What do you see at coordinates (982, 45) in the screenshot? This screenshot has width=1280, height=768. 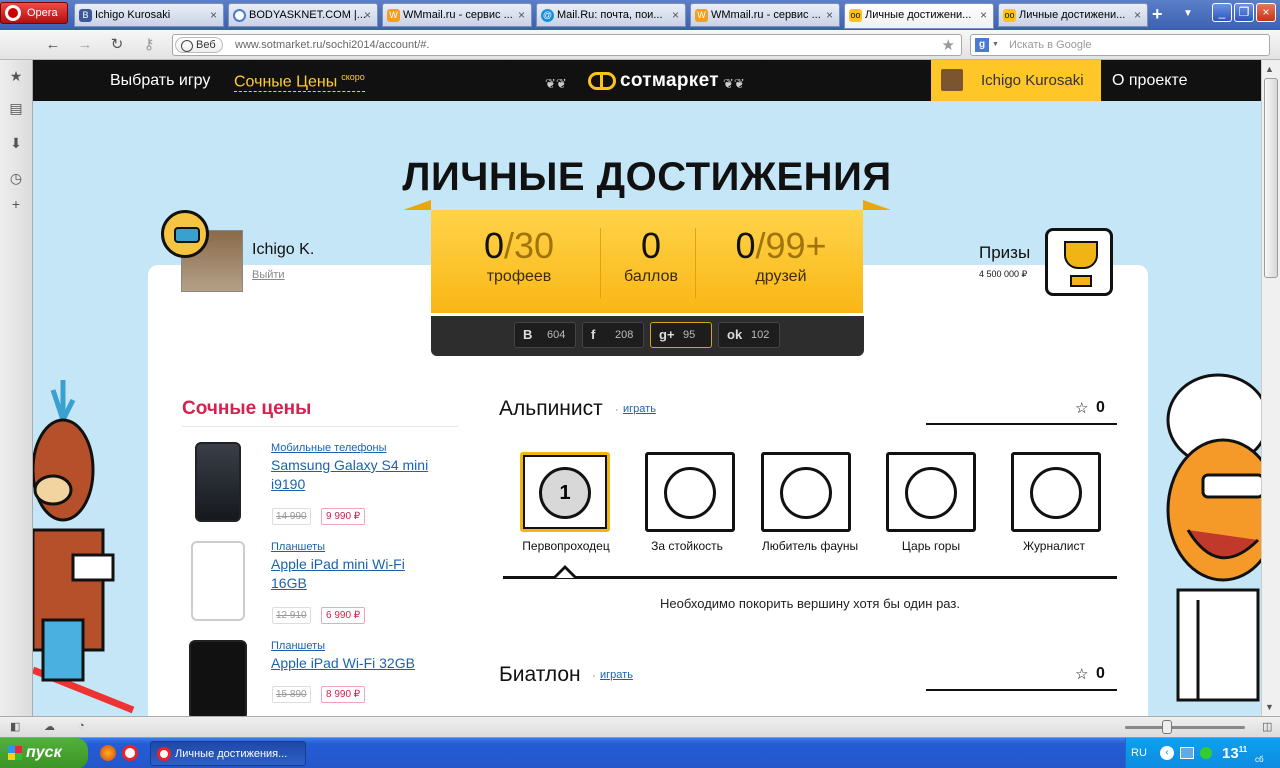 I see `google-icon: g` at bounding box center [982, 45].